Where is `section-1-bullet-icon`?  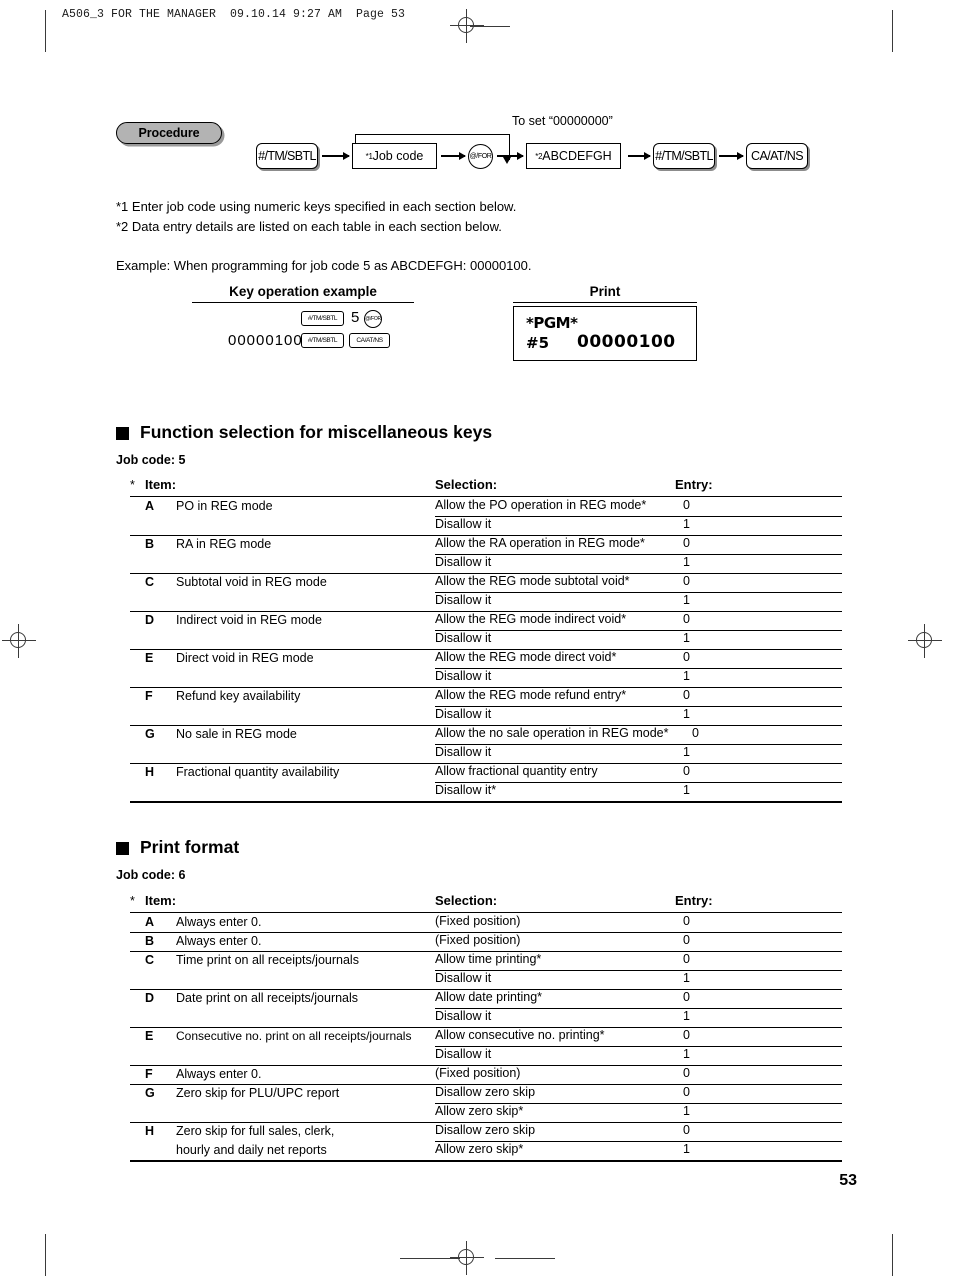 section-1-bullet-icon is located at coordinates (122, 433).